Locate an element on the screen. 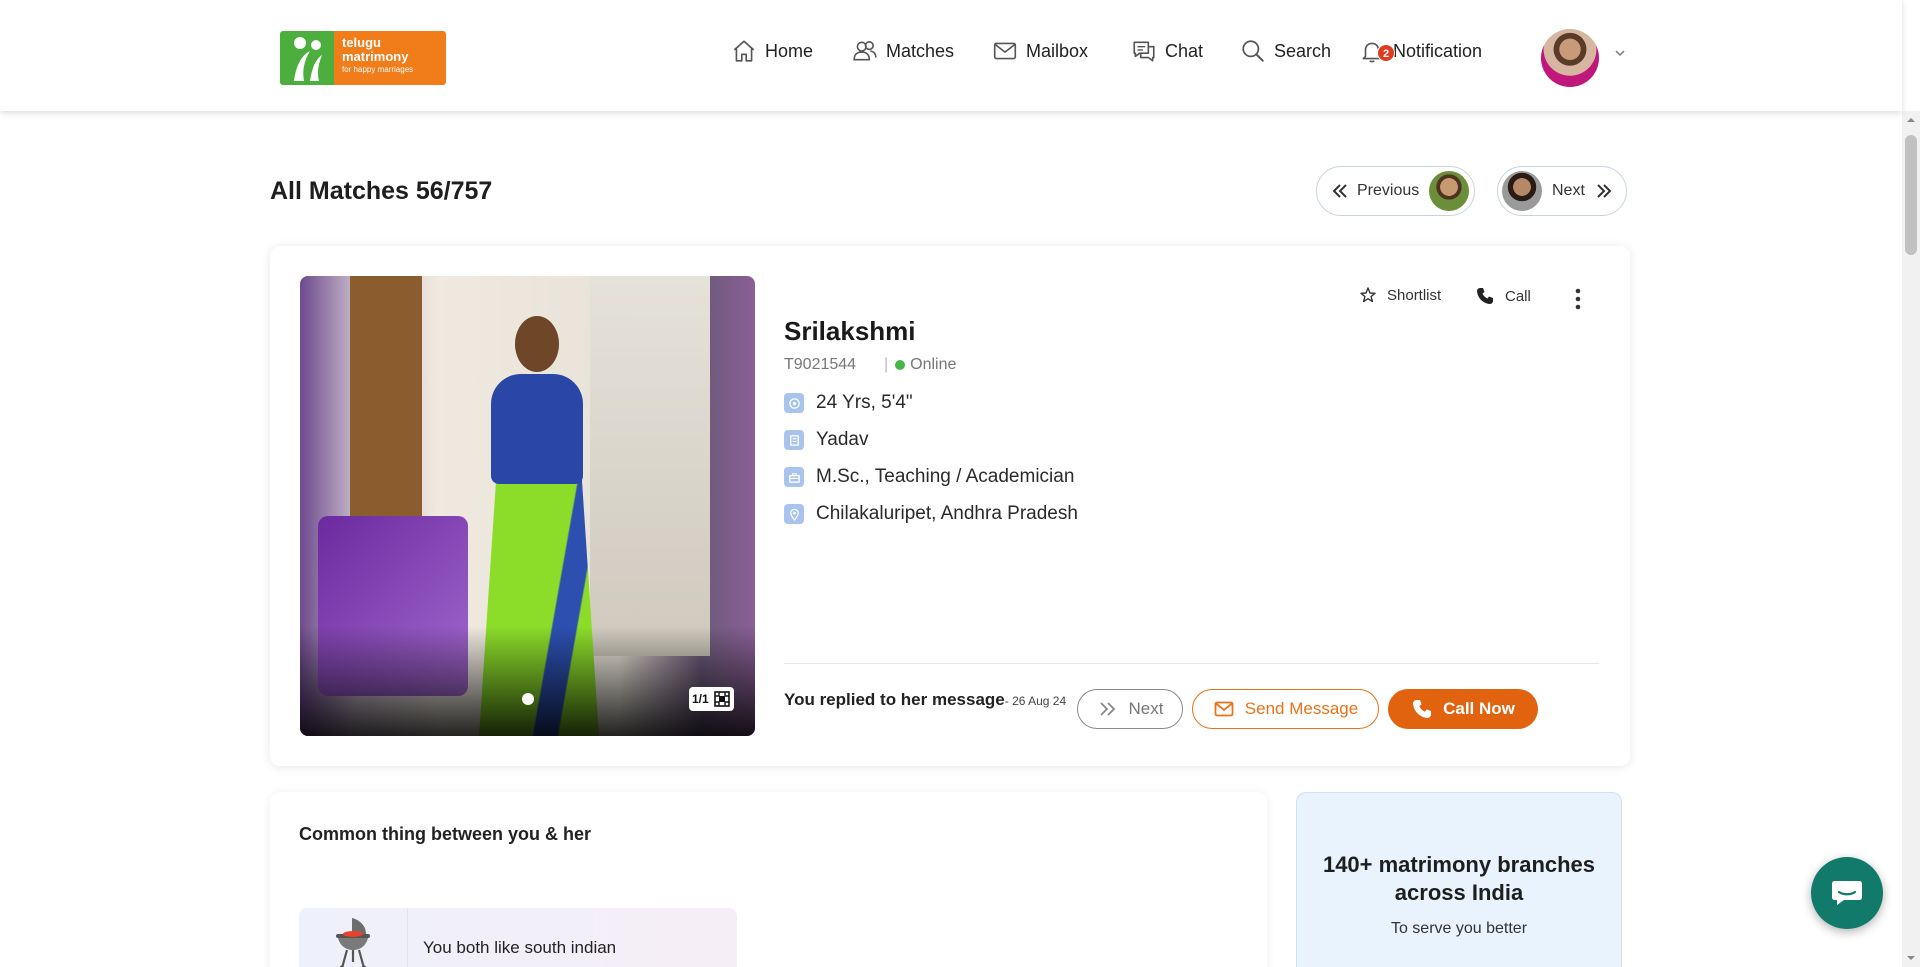 This screenshot has width=1920, height=967. nav-home: Home is located at coordinates (772, 51).